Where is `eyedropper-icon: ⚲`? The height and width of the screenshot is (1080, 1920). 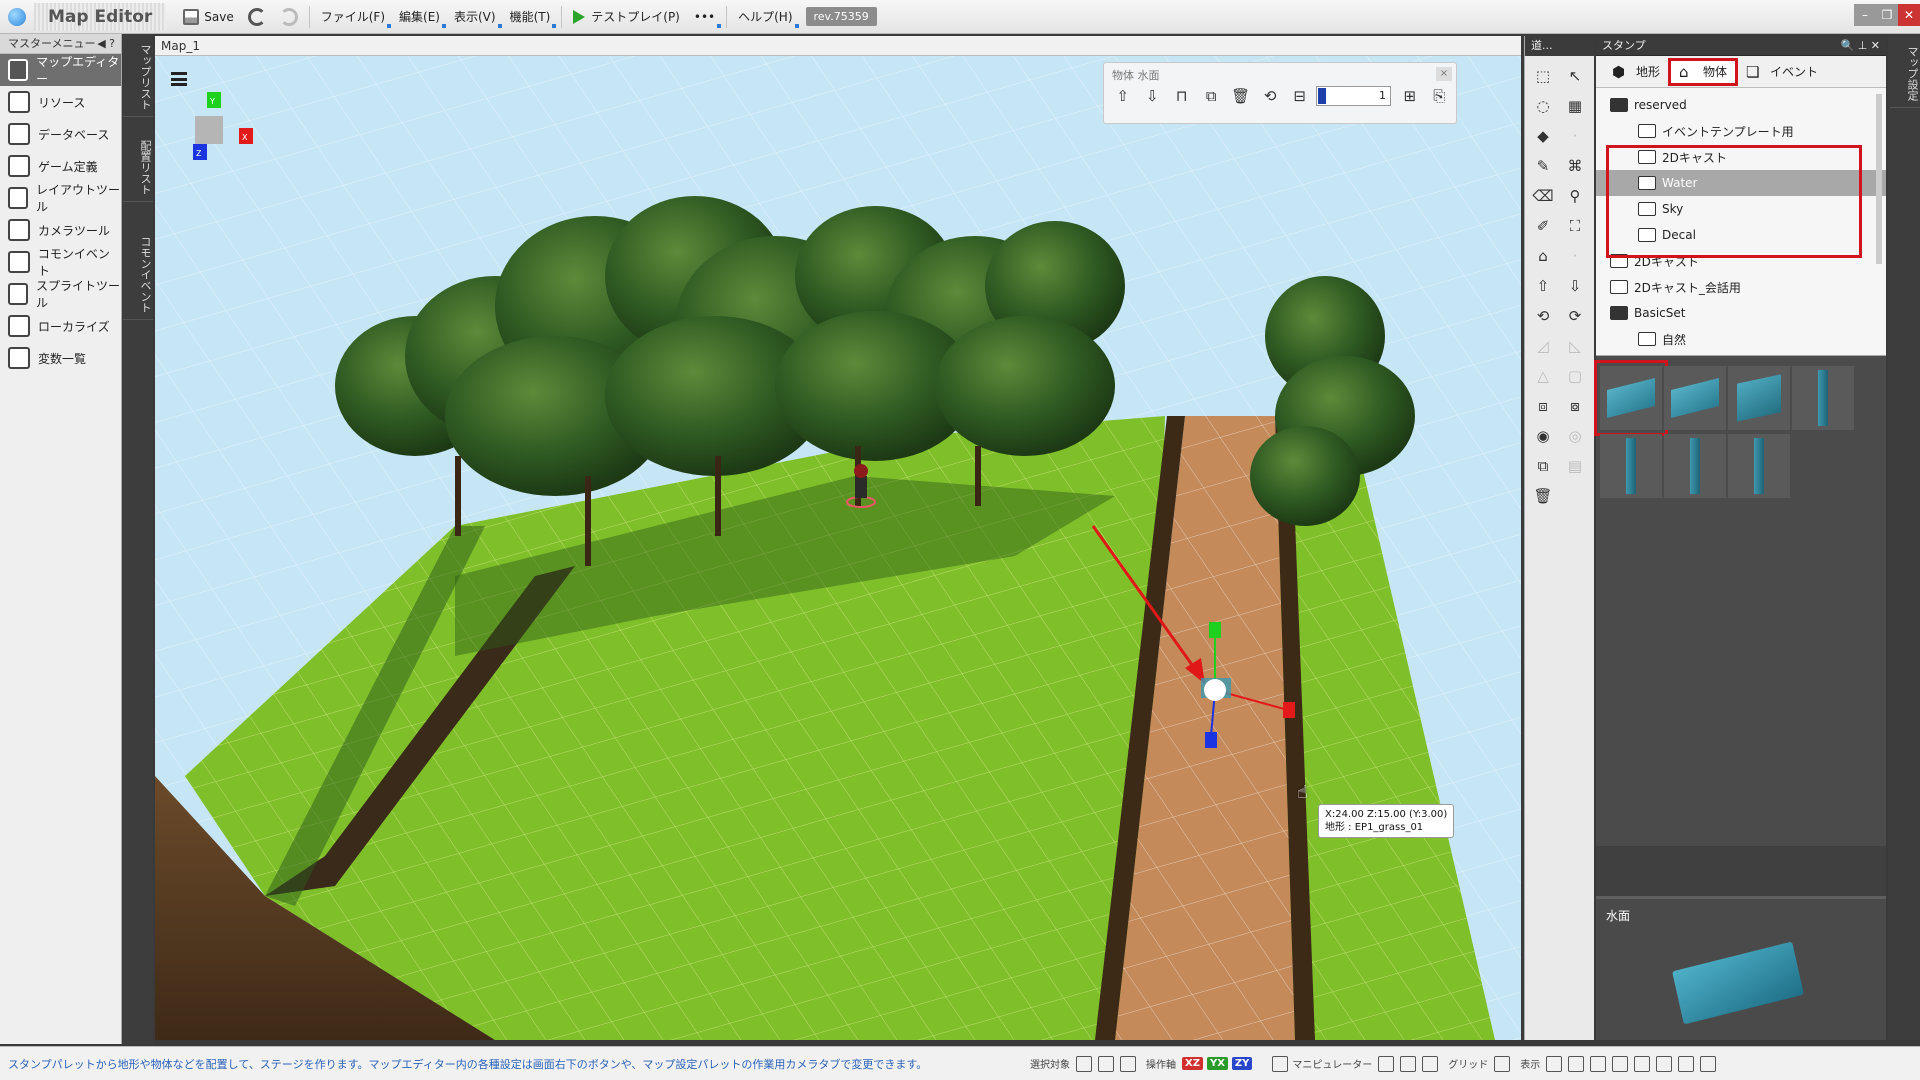 eyedropper-icon: ⚲ is located at coordinates (1575, 196).